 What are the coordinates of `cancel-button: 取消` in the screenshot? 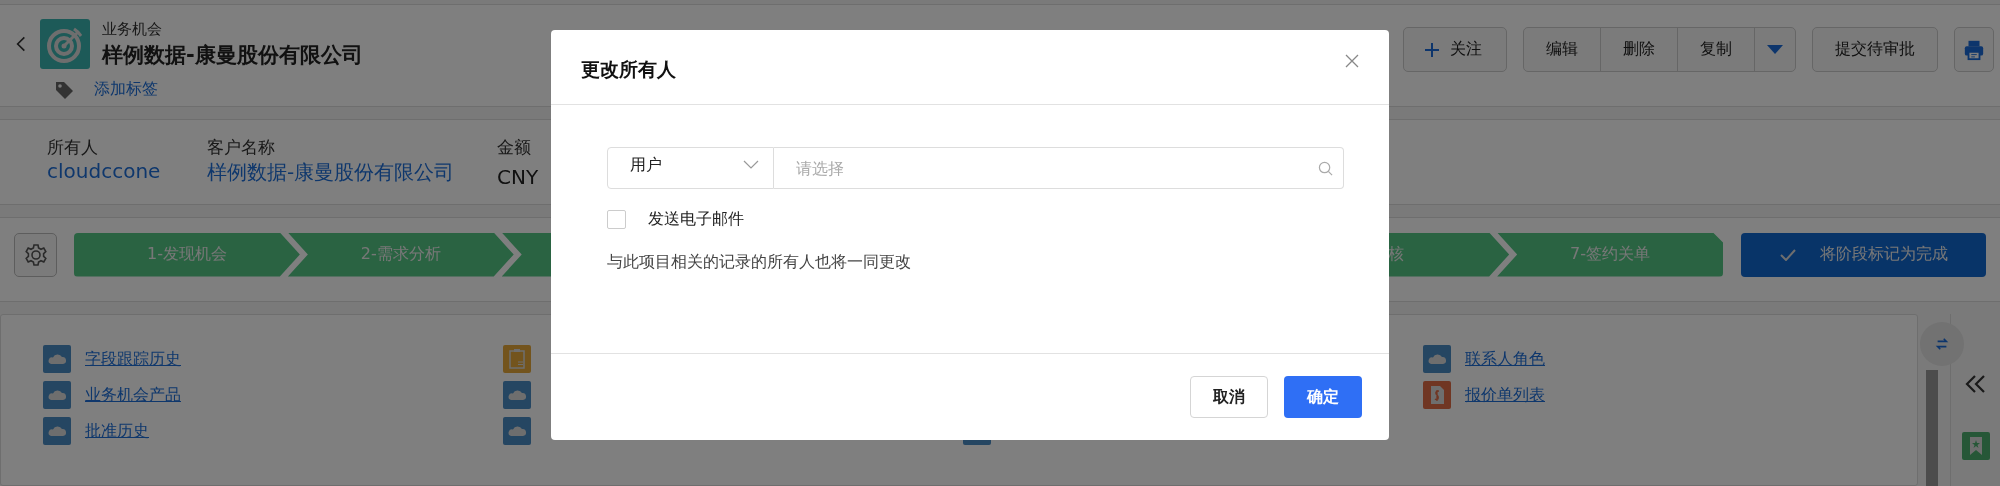 It's located at (1229, 397).